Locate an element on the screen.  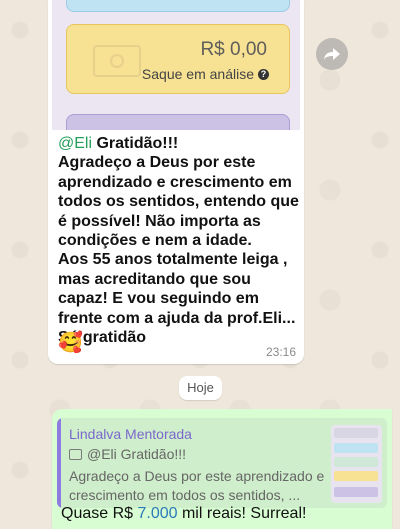
forward-button is located at coordinates (332, 54).